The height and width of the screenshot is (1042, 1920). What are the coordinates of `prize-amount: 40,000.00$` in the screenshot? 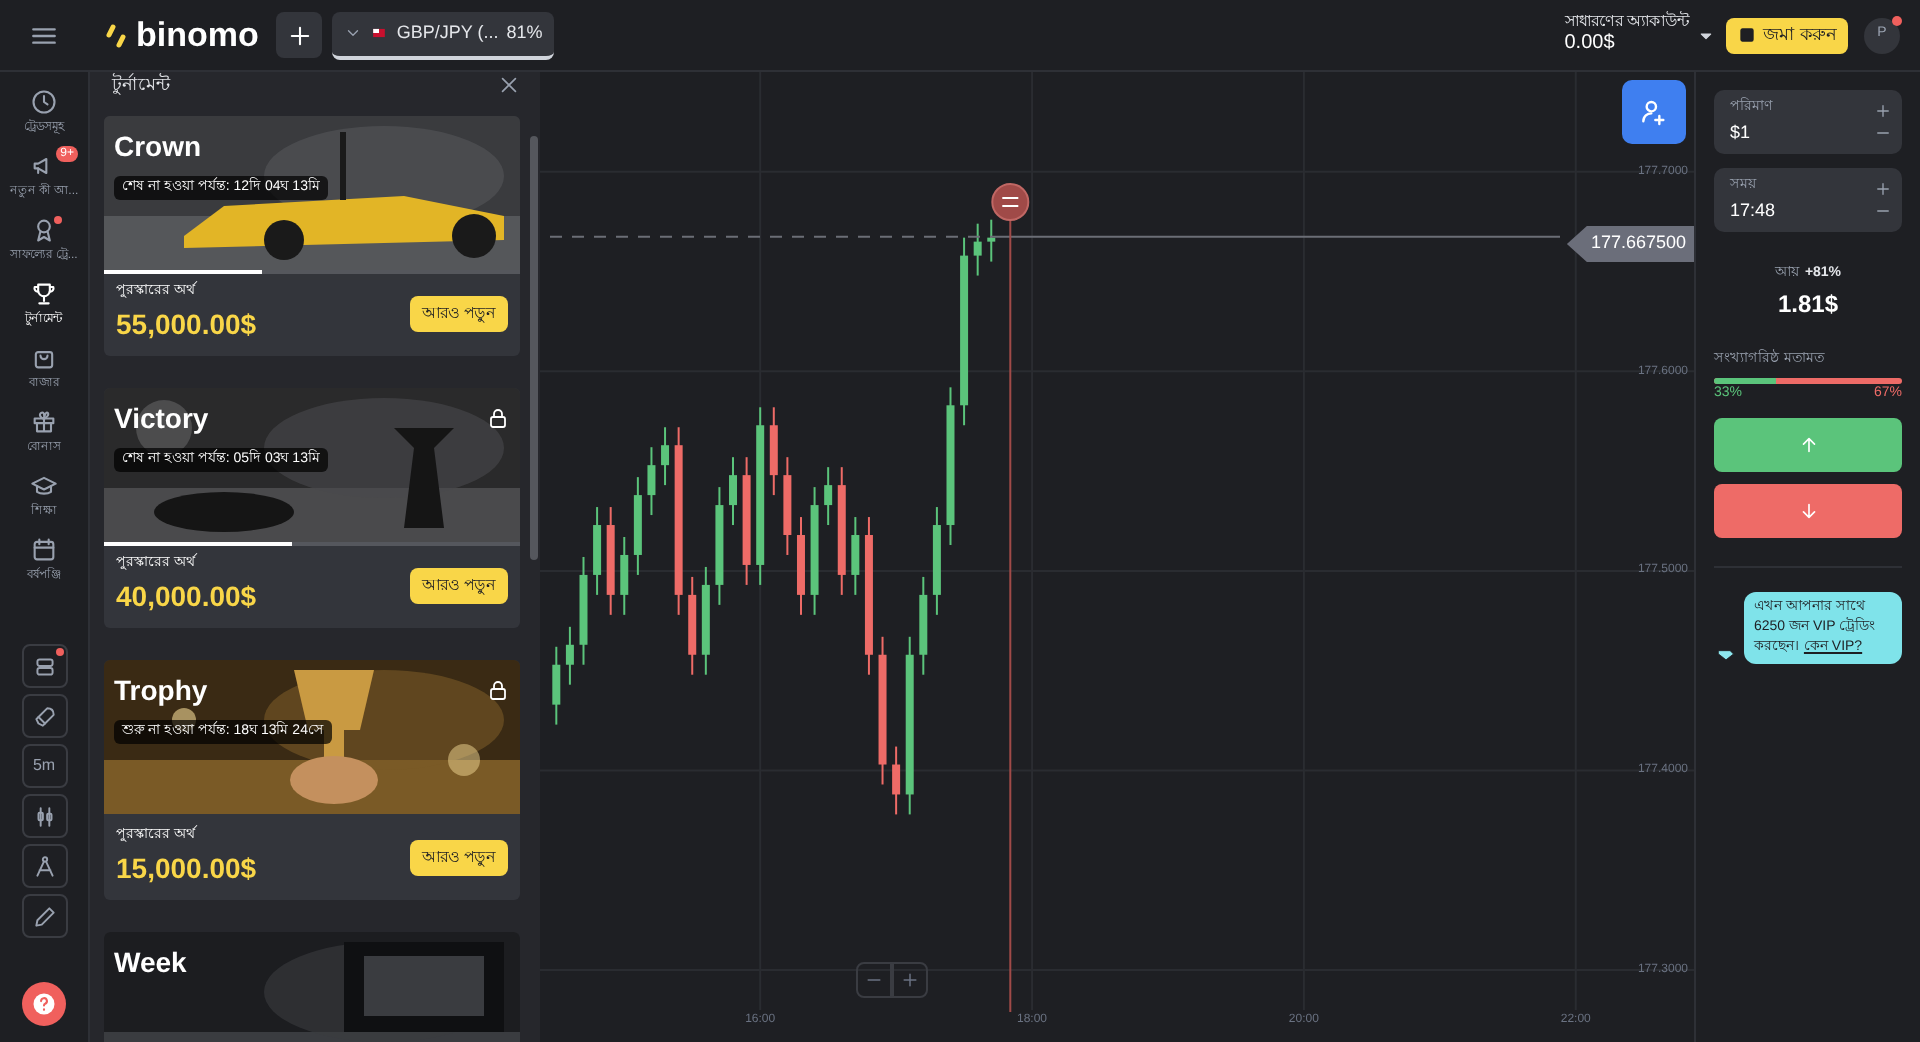 It's located at (186, 596).